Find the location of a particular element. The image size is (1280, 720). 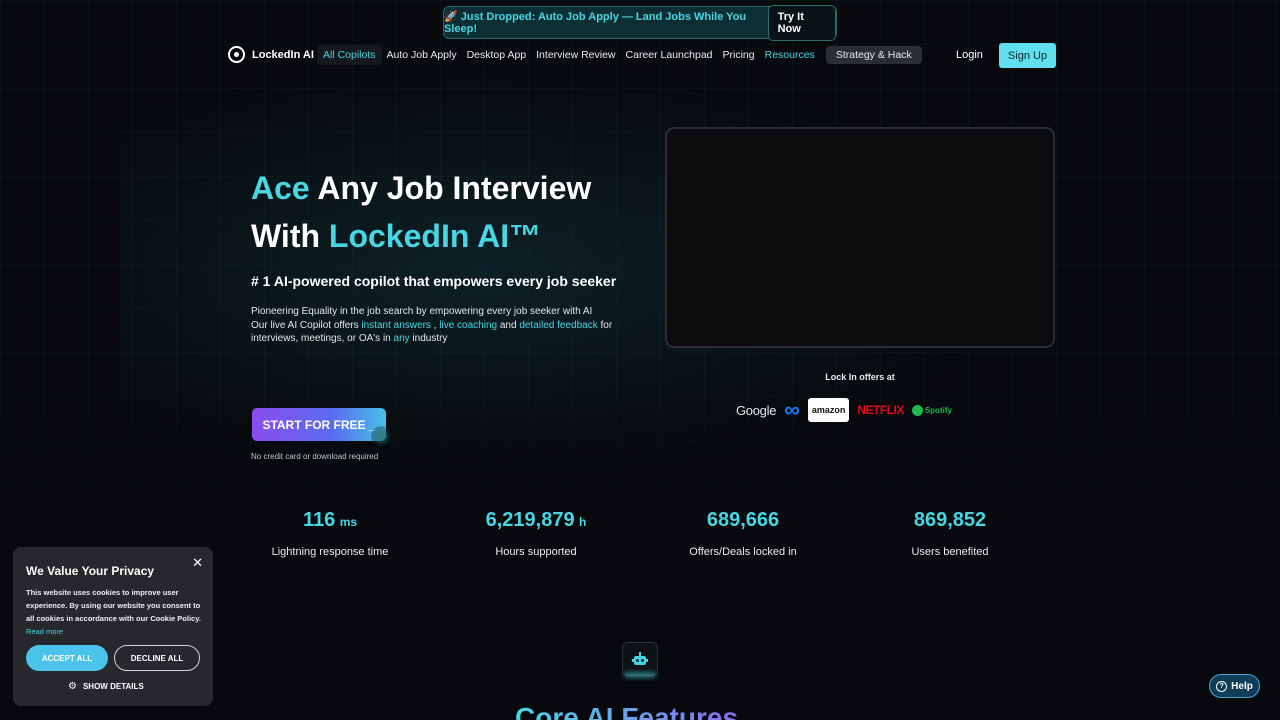

stat-value: 869,852 is located at coordinates (950, 520).